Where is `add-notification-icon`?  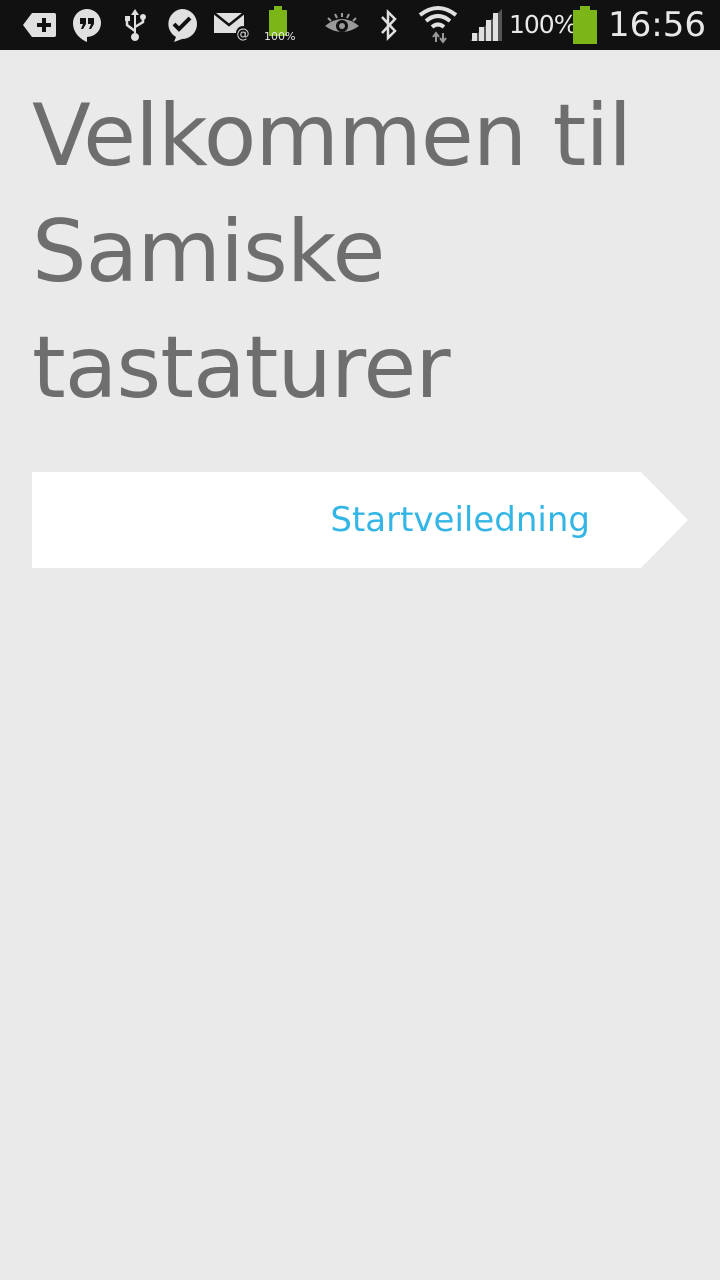 add-notification-icon is located at coordinates (40, 25).